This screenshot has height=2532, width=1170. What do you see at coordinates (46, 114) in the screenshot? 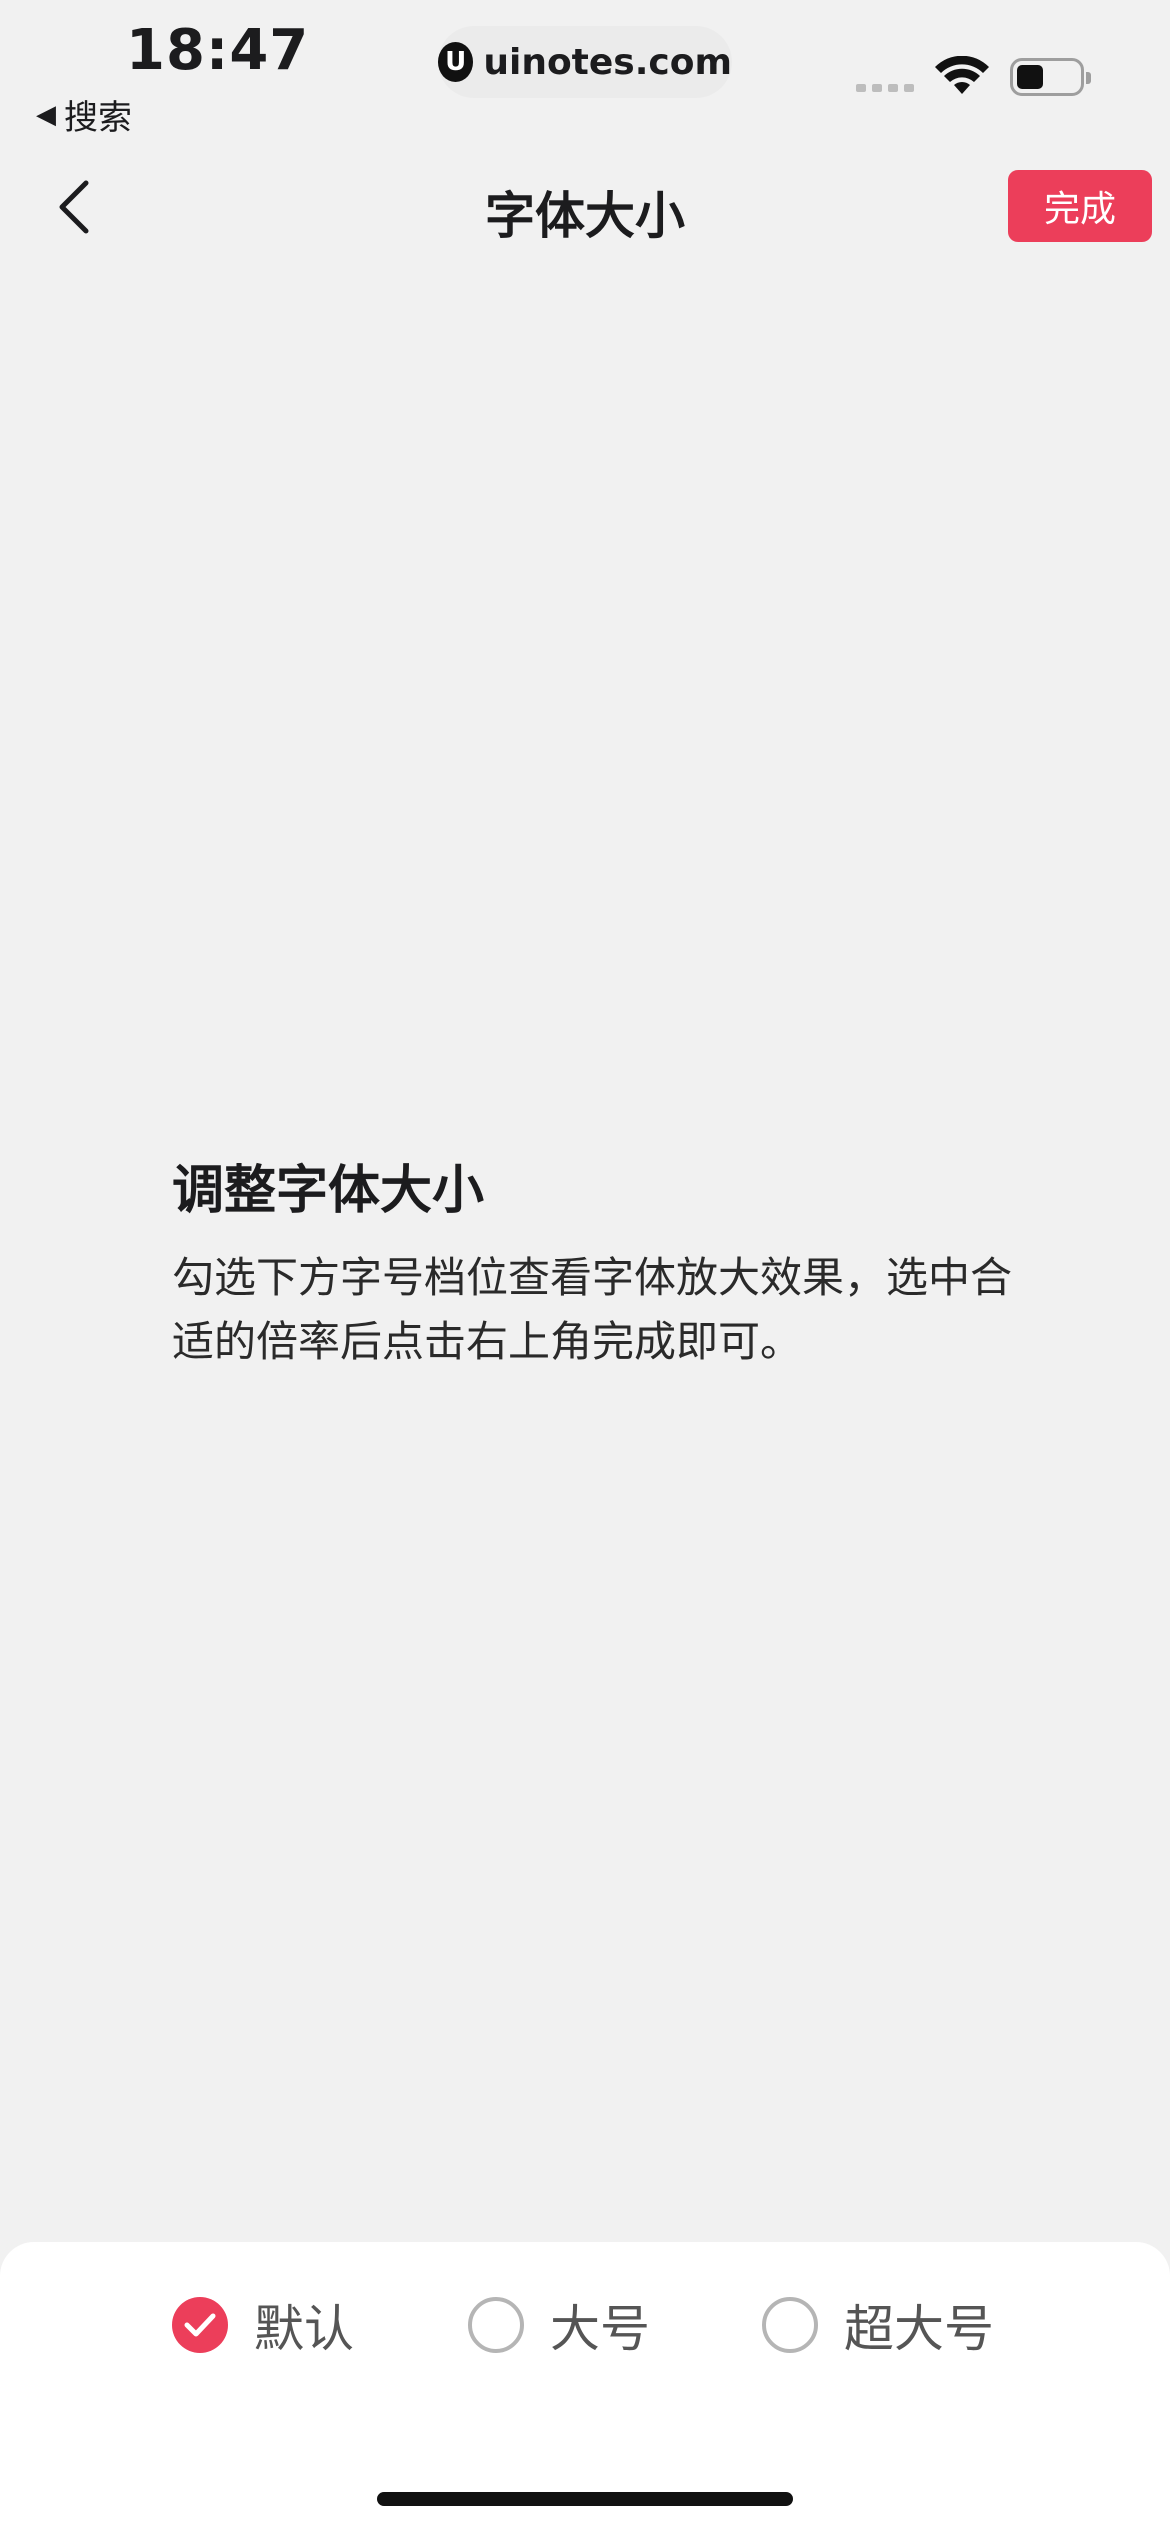
I see `back-triangle-icon: ◀` at bounding box center [46, 114].